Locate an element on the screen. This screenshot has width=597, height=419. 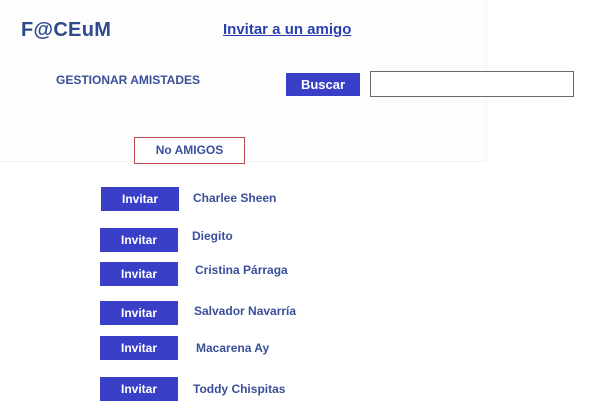
person-name: Diegito is located at coordinates (212, 236).